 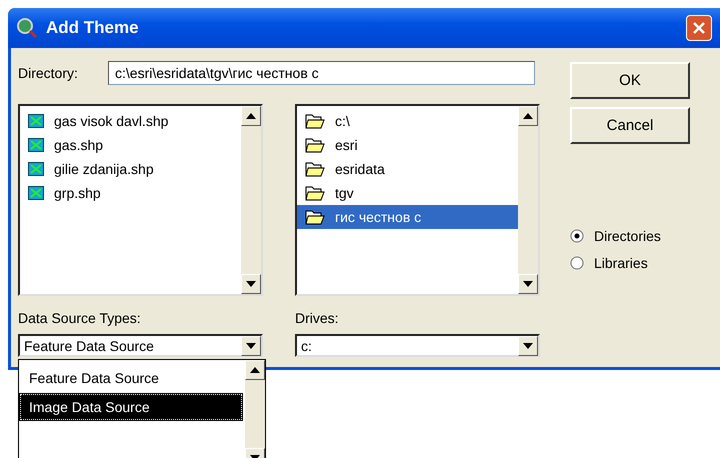 What do you see at coordinates (92, 28) in the screenshot?
I see `window-title: Add Theme` at bounding box center [92, 28].